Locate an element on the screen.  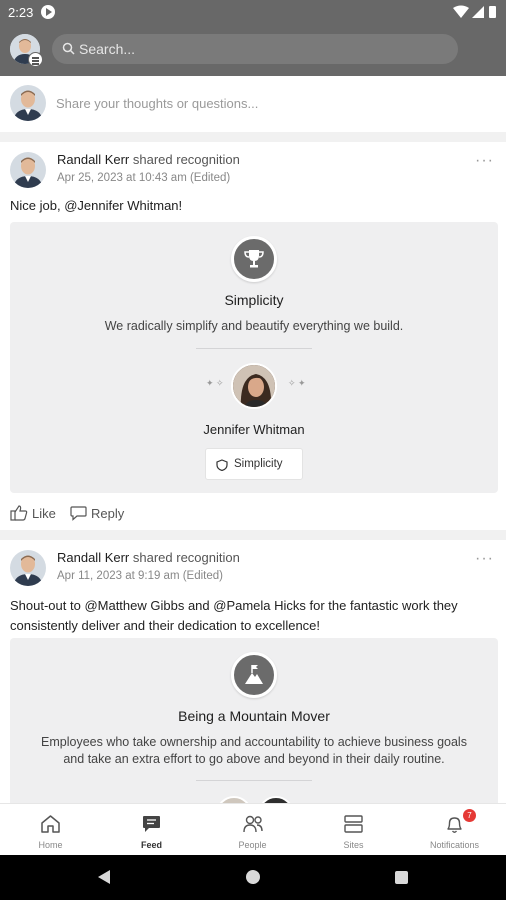
bottom-navigation: Home Feed People Sites 7 Notifications is located at coordinates (253, 829).